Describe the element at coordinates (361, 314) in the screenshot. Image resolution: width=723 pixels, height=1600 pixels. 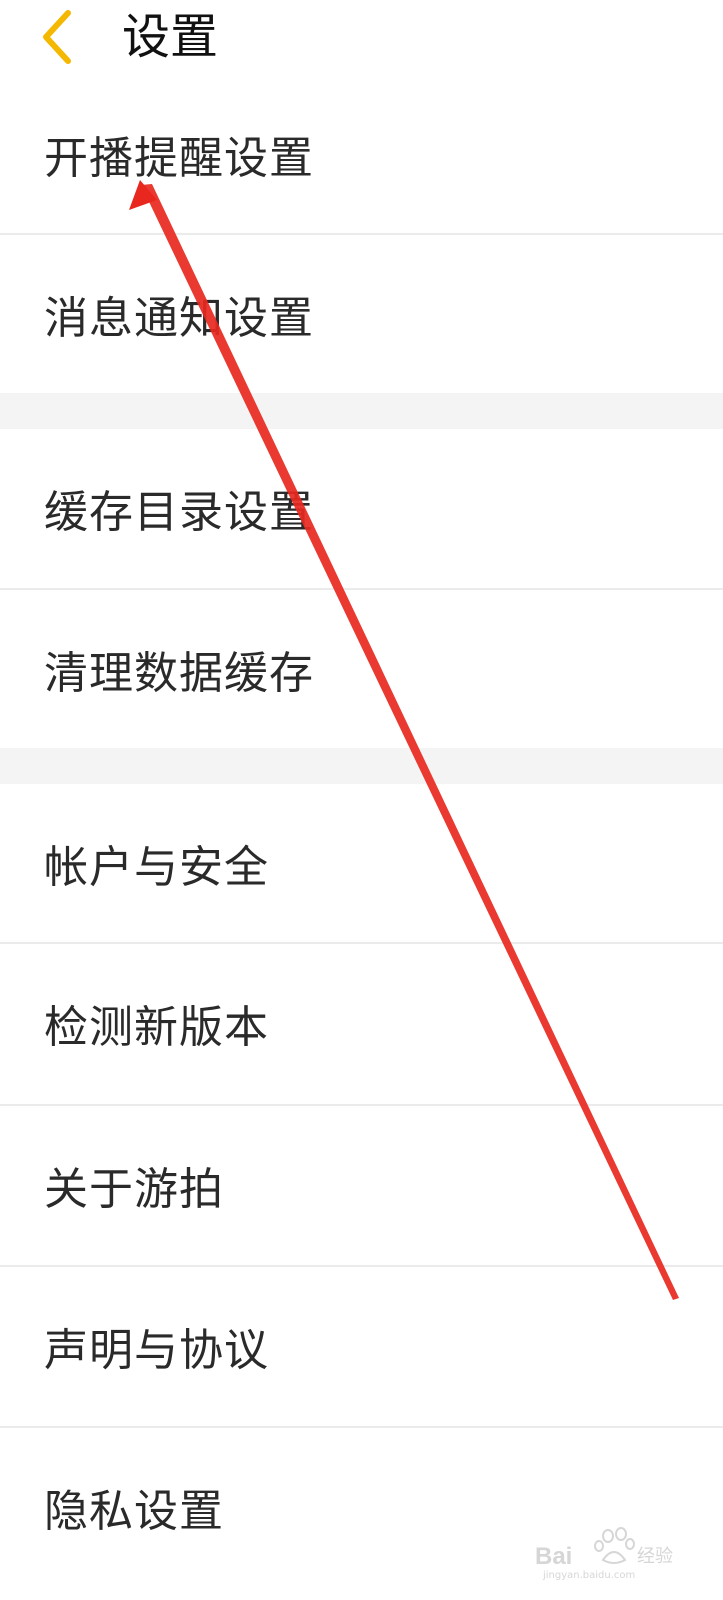
I see `menu-item-notification-settings: 消息通知设置` at that location.